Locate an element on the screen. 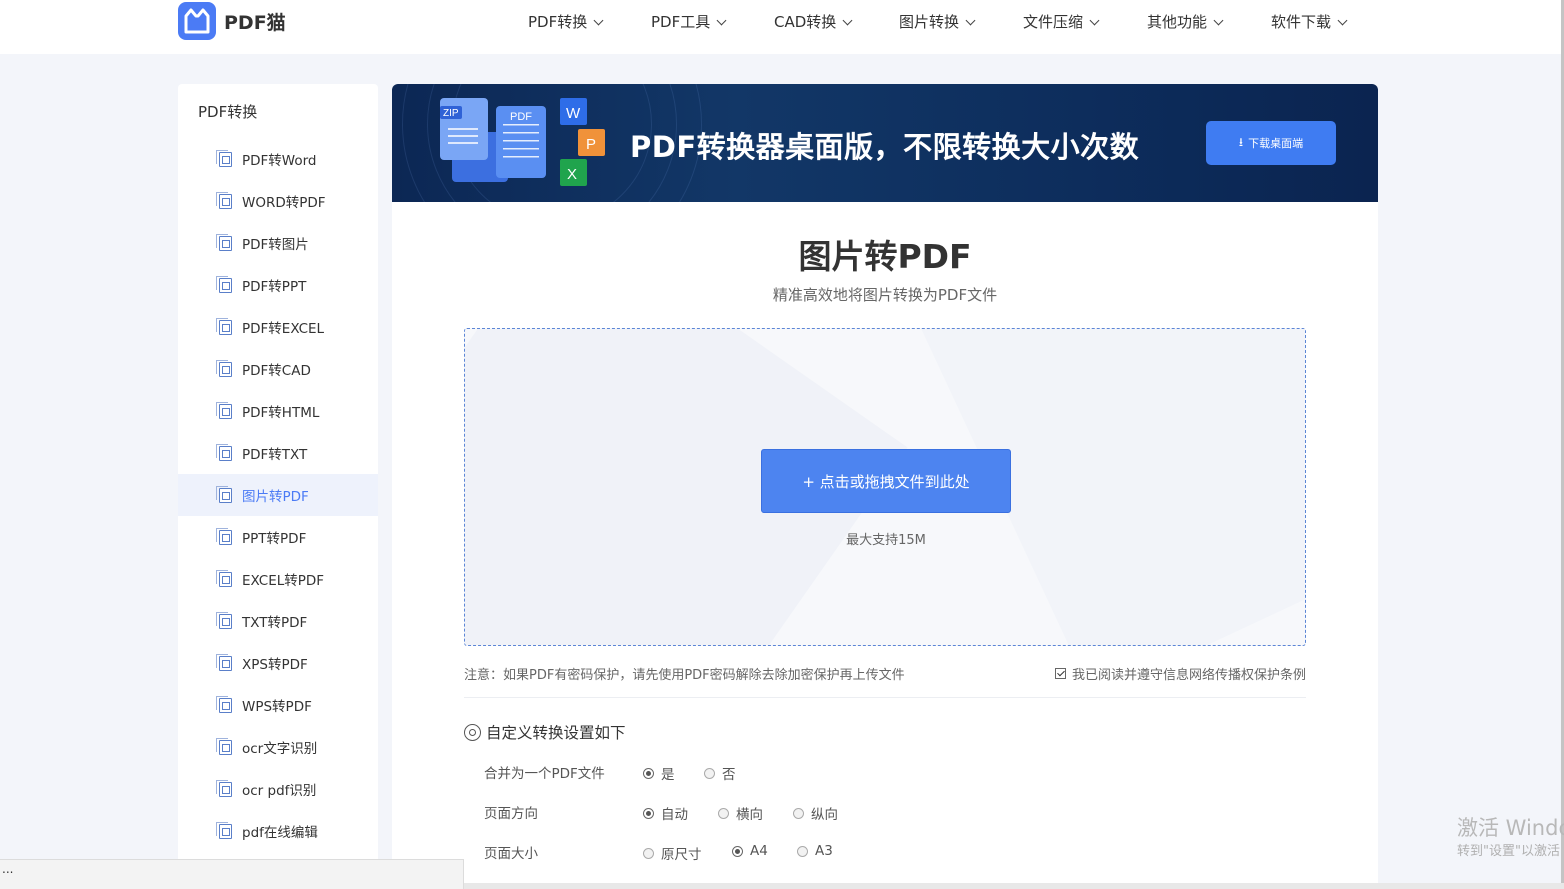 Image resolution: width=1564 pixels, height=889 pixels. sidebar-item-image-to-pdf: 图片转PDF is located at coordinates (278, 495).